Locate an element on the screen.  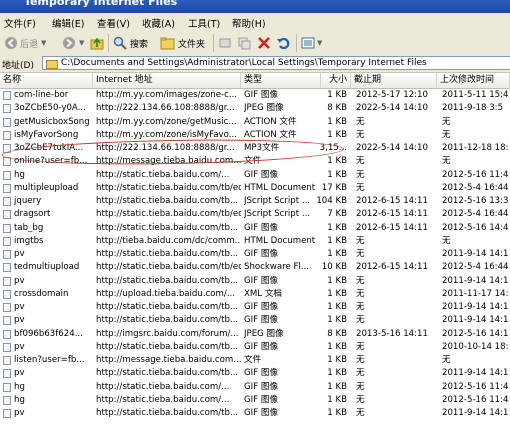
copy-to-button is located at coordinates (244, 43).